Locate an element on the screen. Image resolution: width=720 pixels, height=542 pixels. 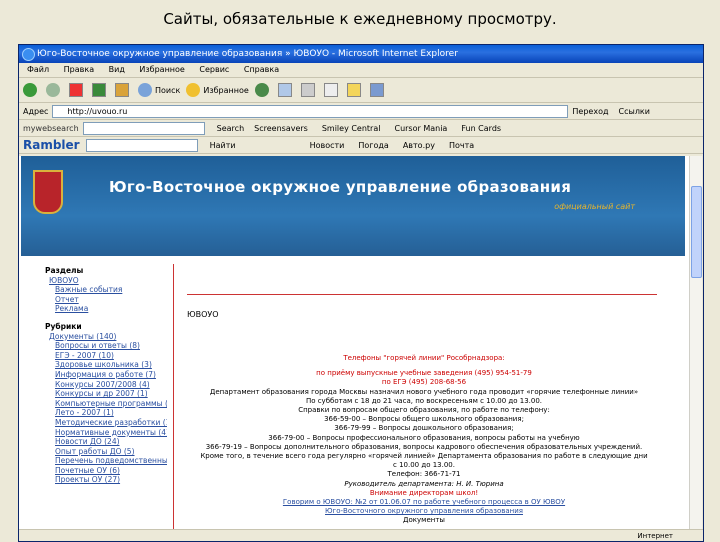
vertical-scrollbar is located at coordinates (695, 343).